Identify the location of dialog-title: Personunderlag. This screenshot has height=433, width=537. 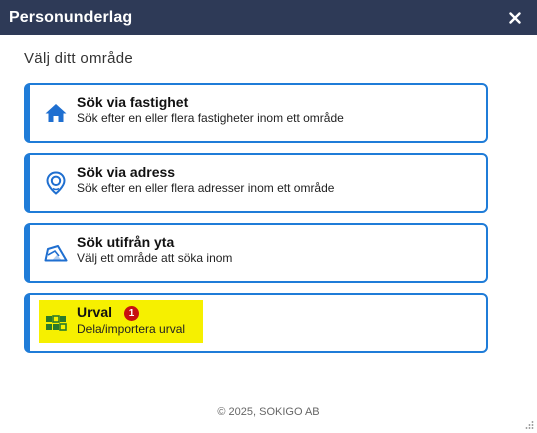
(71, 17).